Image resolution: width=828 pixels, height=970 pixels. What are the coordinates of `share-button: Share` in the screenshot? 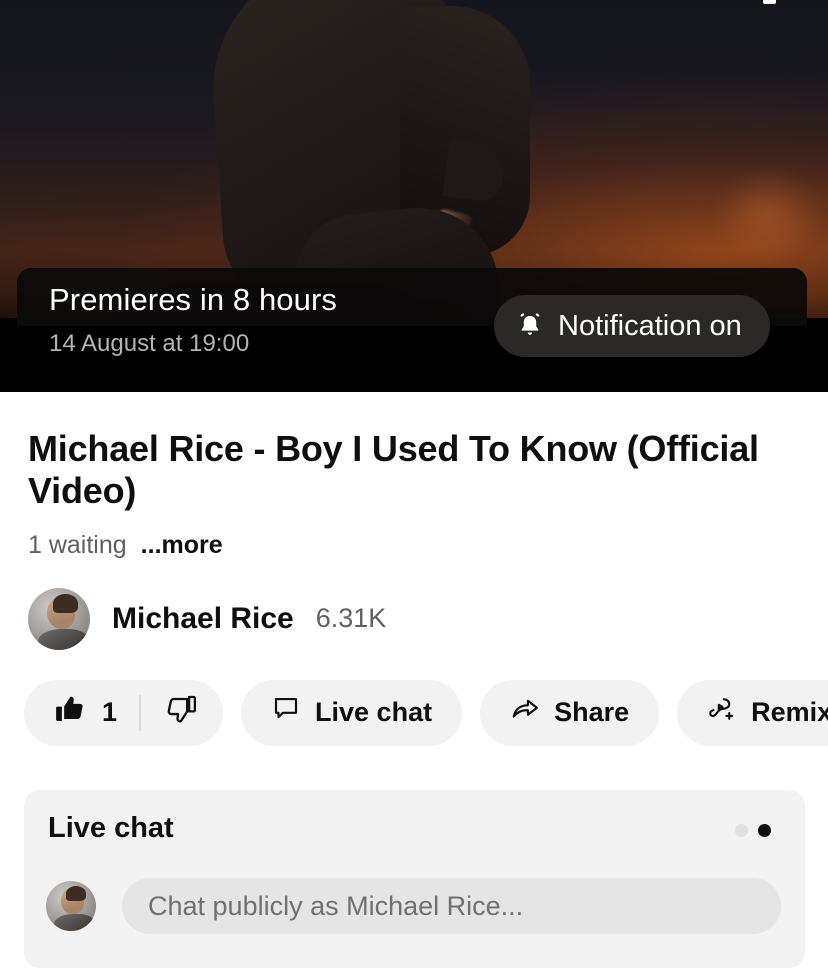 It's located at (570, 712).